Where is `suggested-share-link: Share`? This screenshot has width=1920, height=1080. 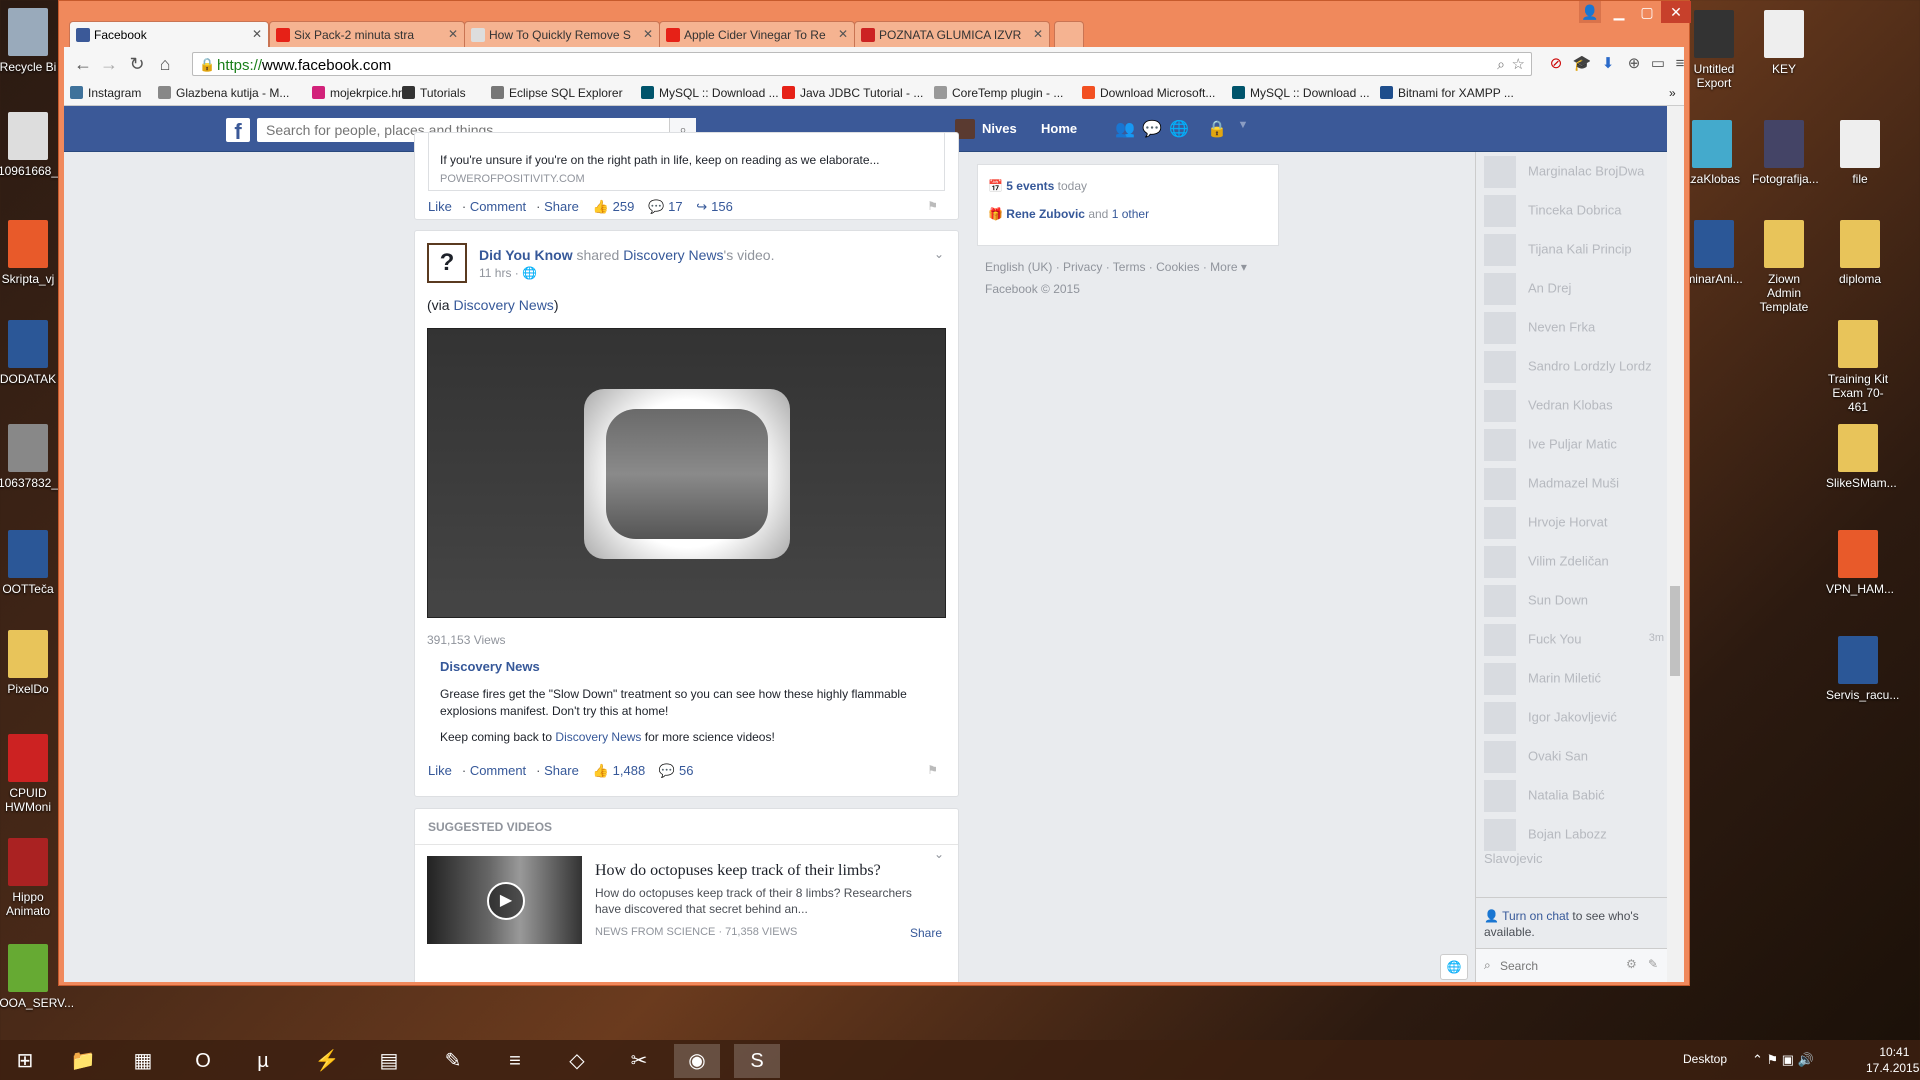 suggested-share-link: Share is located at coordinates (926, 933).